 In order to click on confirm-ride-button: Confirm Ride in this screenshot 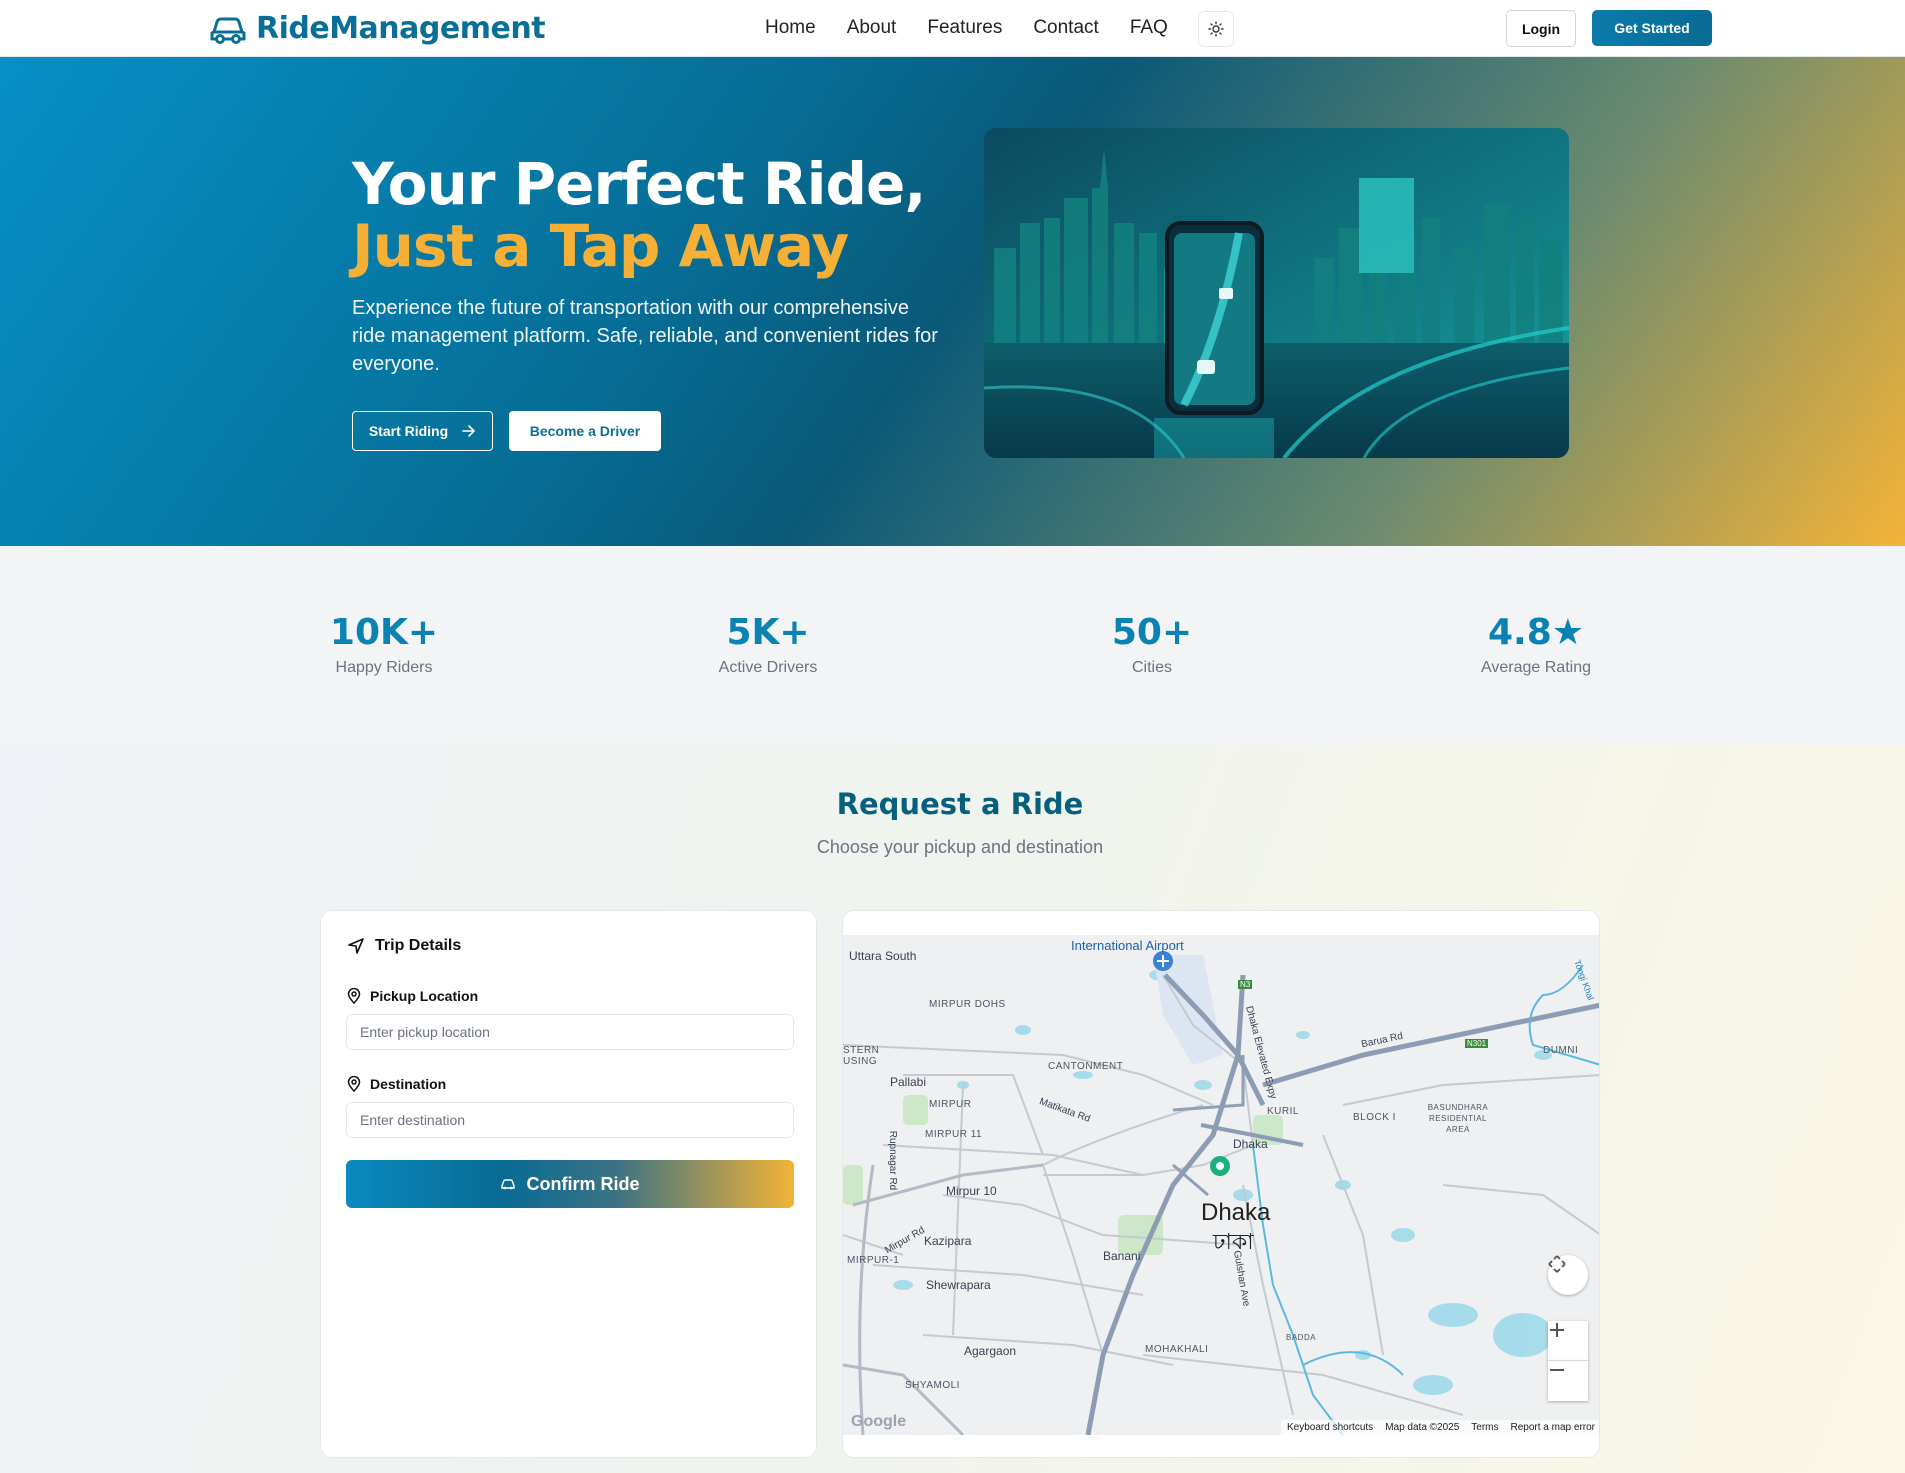, I will do `click(570, 1184)`.